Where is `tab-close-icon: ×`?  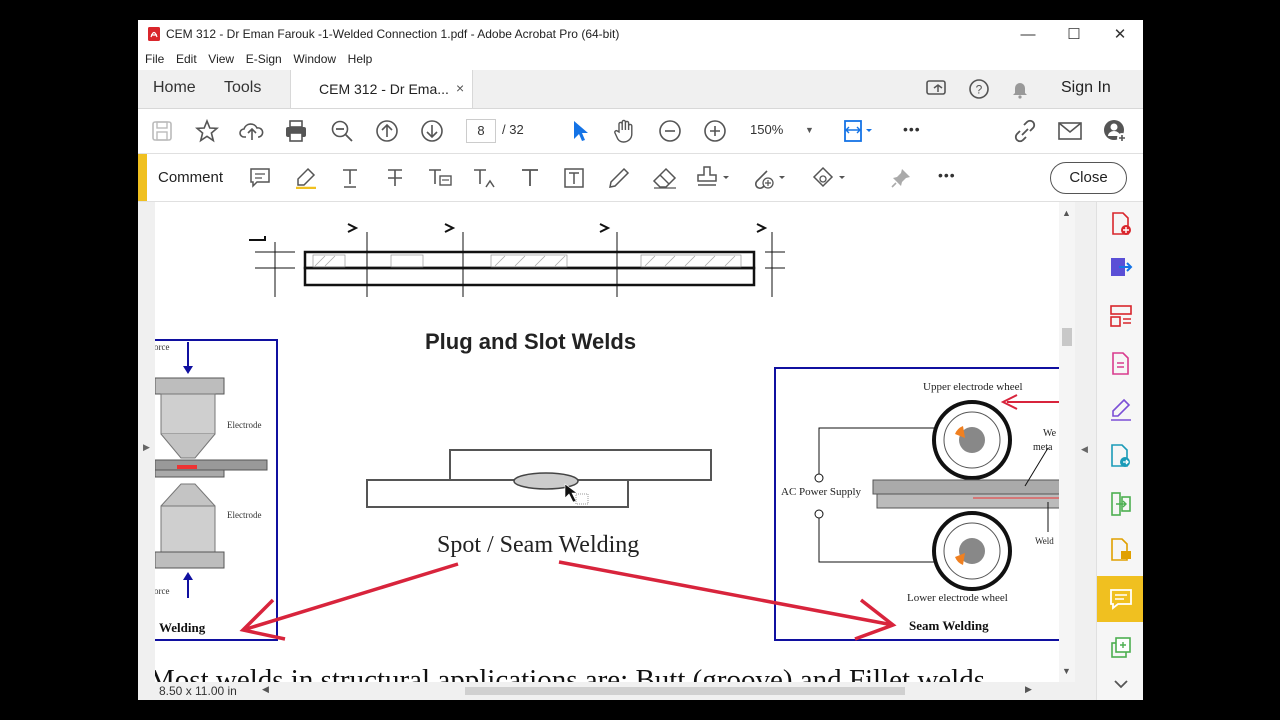 tab-close-icon: × is located at coordinates (460, 88).